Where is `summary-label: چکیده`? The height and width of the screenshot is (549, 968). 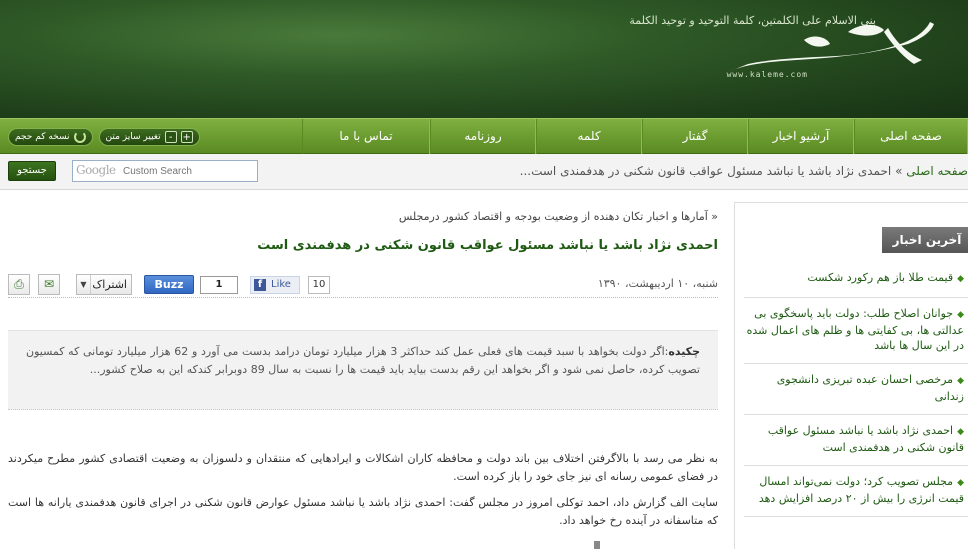
summary-label: چکیده is located at coordinates (684, 351).